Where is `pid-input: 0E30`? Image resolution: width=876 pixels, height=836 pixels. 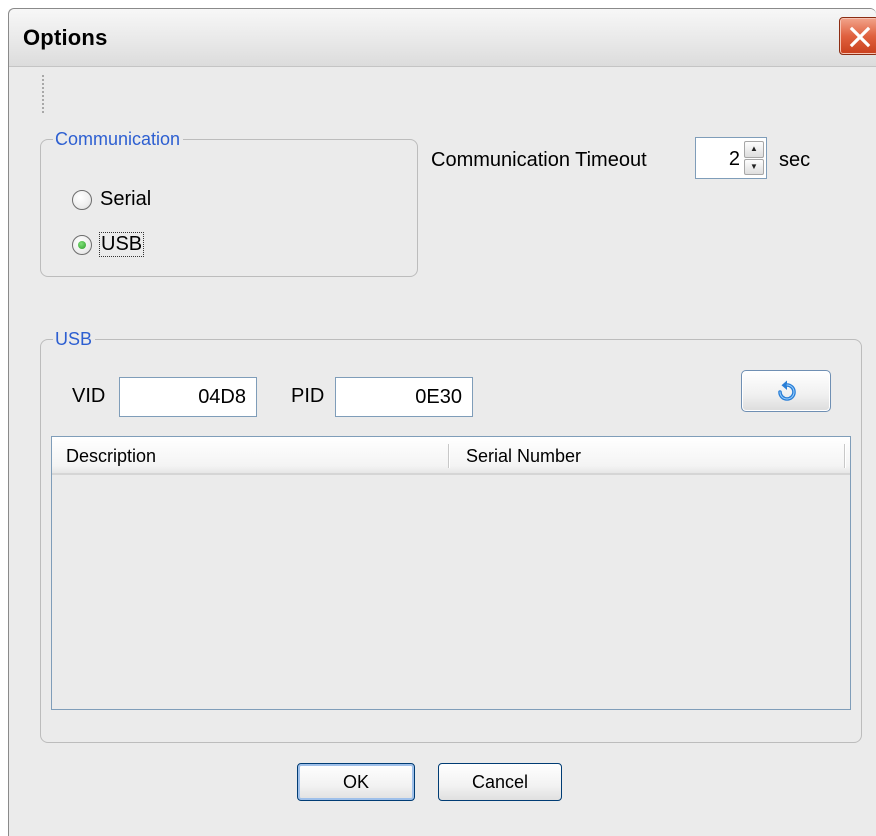 pid-input: 0E30 is located at coordinates (404, 397).